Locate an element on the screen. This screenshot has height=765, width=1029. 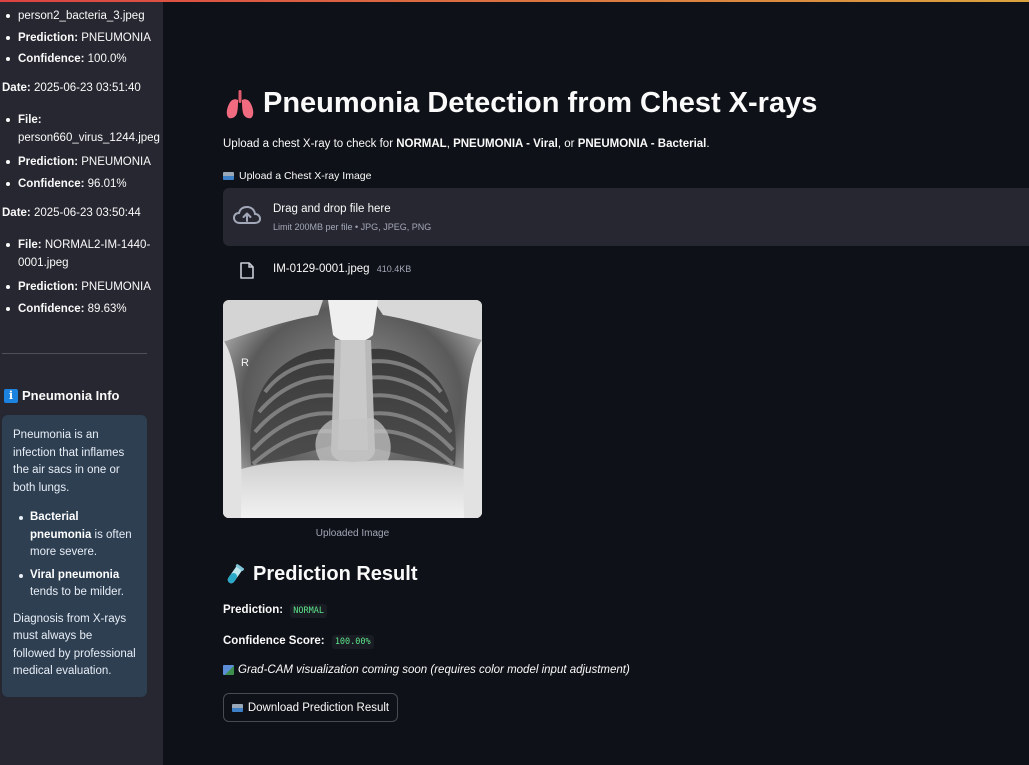
subtitle-separator: , or is located at coordinates (567, 144).